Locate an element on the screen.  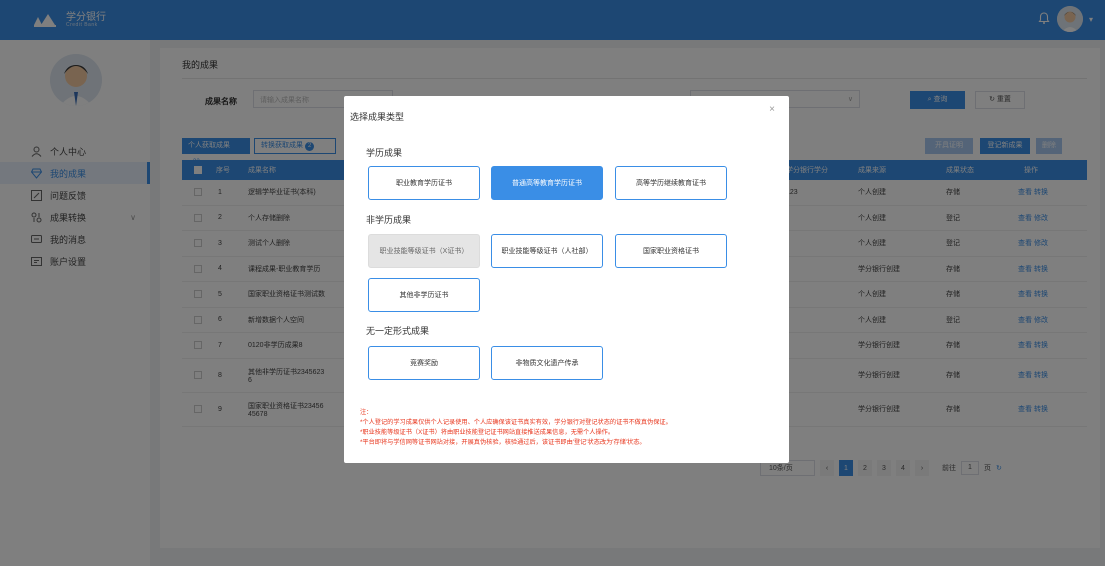
close-icon: × is located at coordinates (772, 109).